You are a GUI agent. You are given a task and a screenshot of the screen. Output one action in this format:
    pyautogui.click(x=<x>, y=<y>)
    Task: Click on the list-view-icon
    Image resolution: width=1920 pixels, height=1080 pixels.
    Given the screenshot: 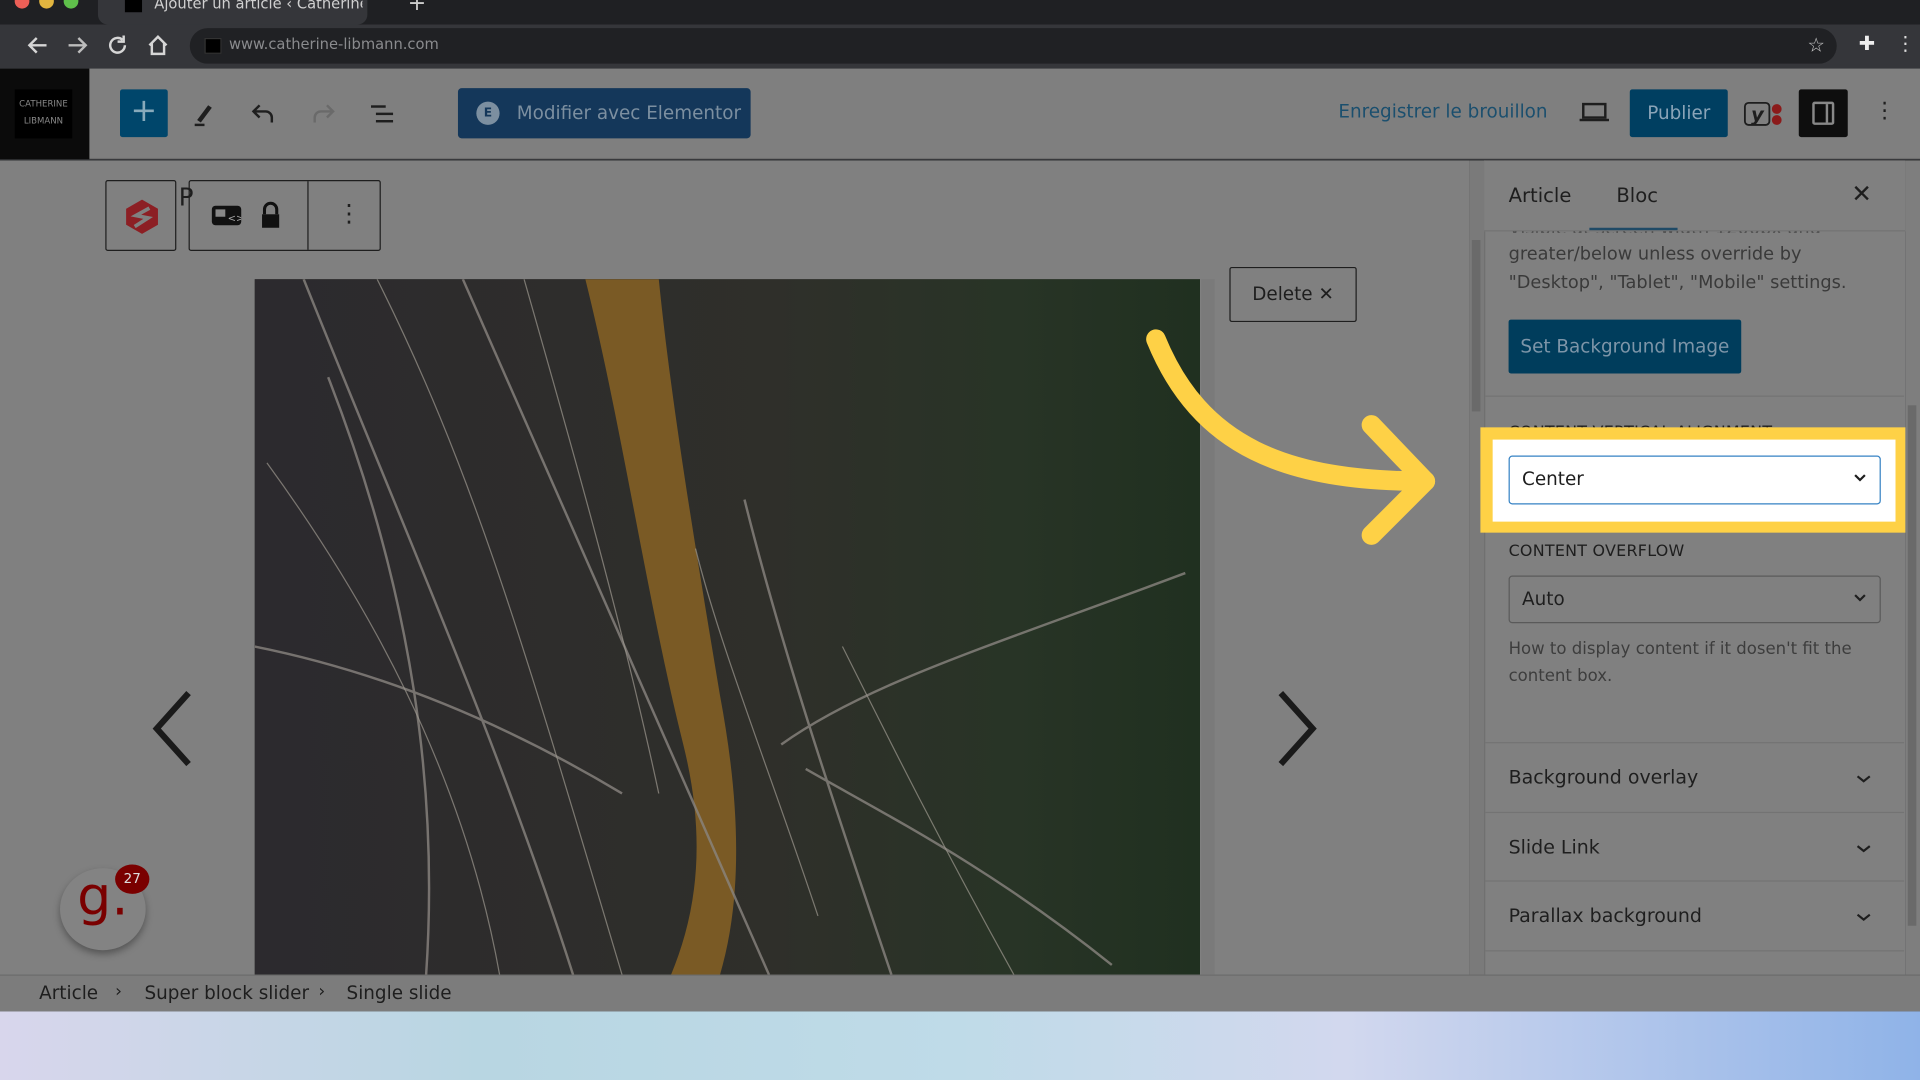 What is the action you would take?
    pyautogui.click(x=383, y=114)
    